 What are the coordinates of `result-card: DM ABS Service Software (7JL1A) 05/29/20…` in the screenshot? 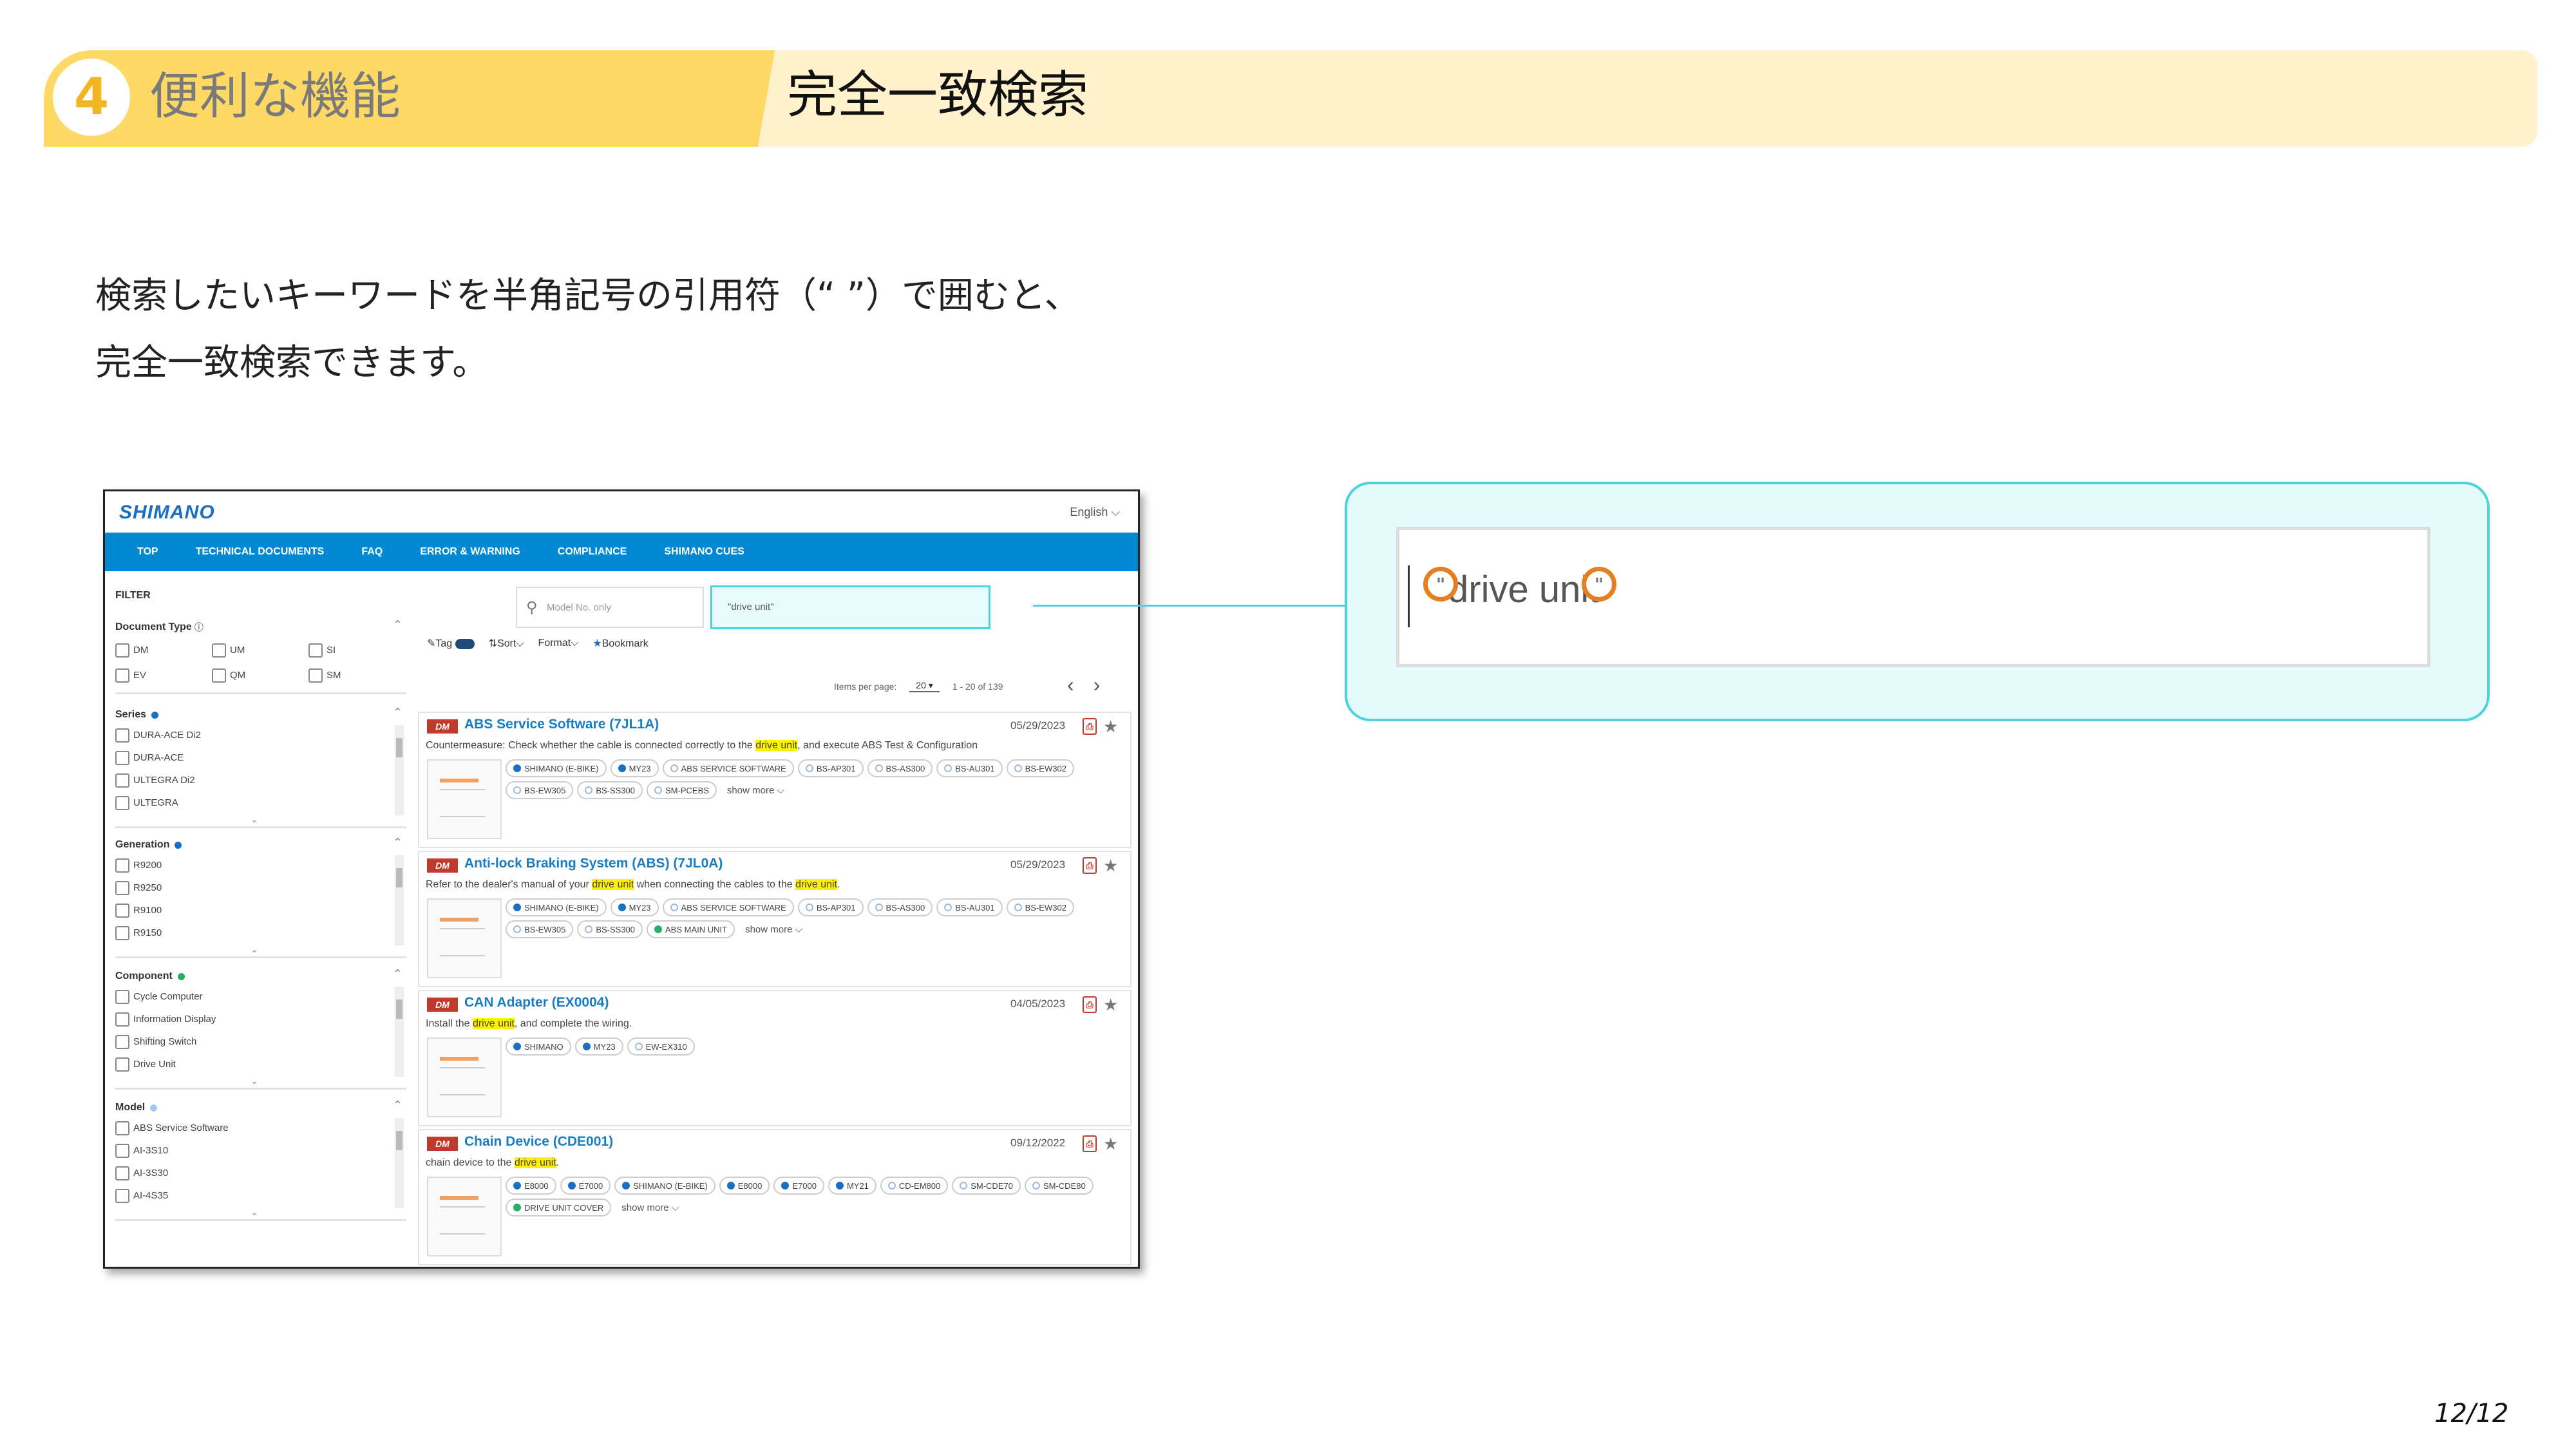 It's located at (775, 780).